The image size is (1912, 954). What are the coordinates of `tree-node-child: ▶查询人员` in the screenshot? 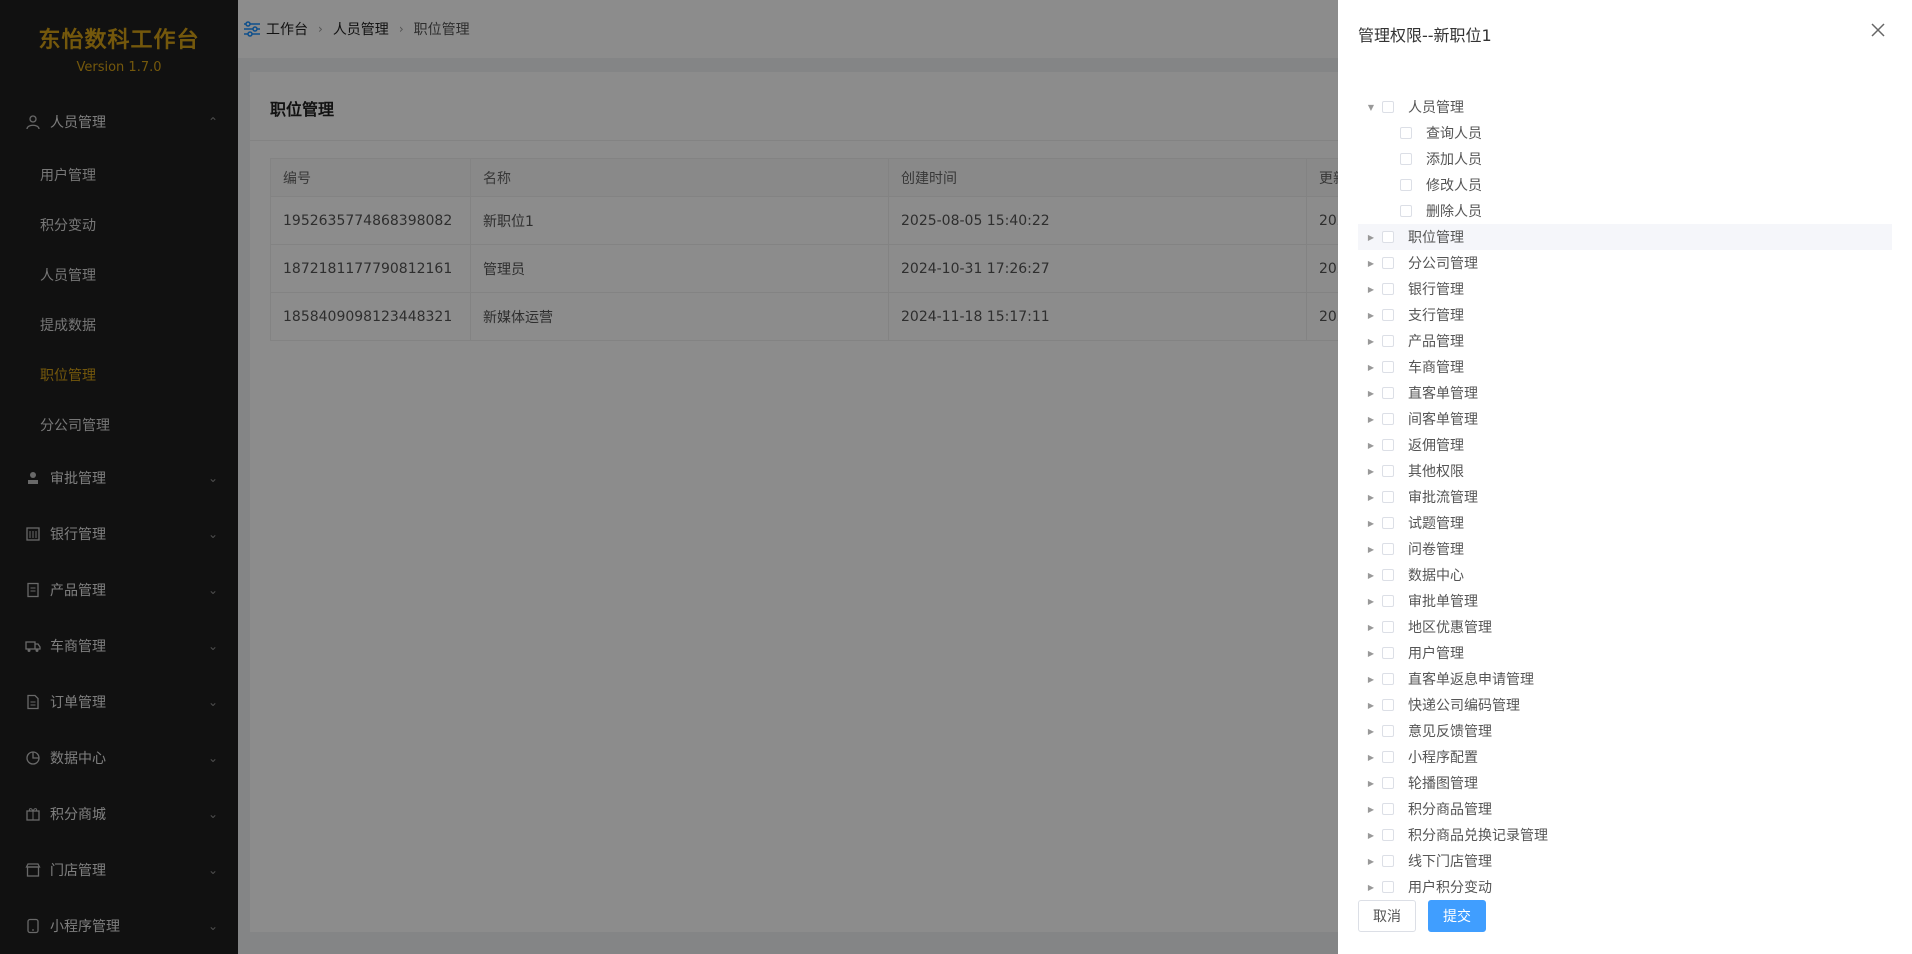 It's located at (1625, 133).